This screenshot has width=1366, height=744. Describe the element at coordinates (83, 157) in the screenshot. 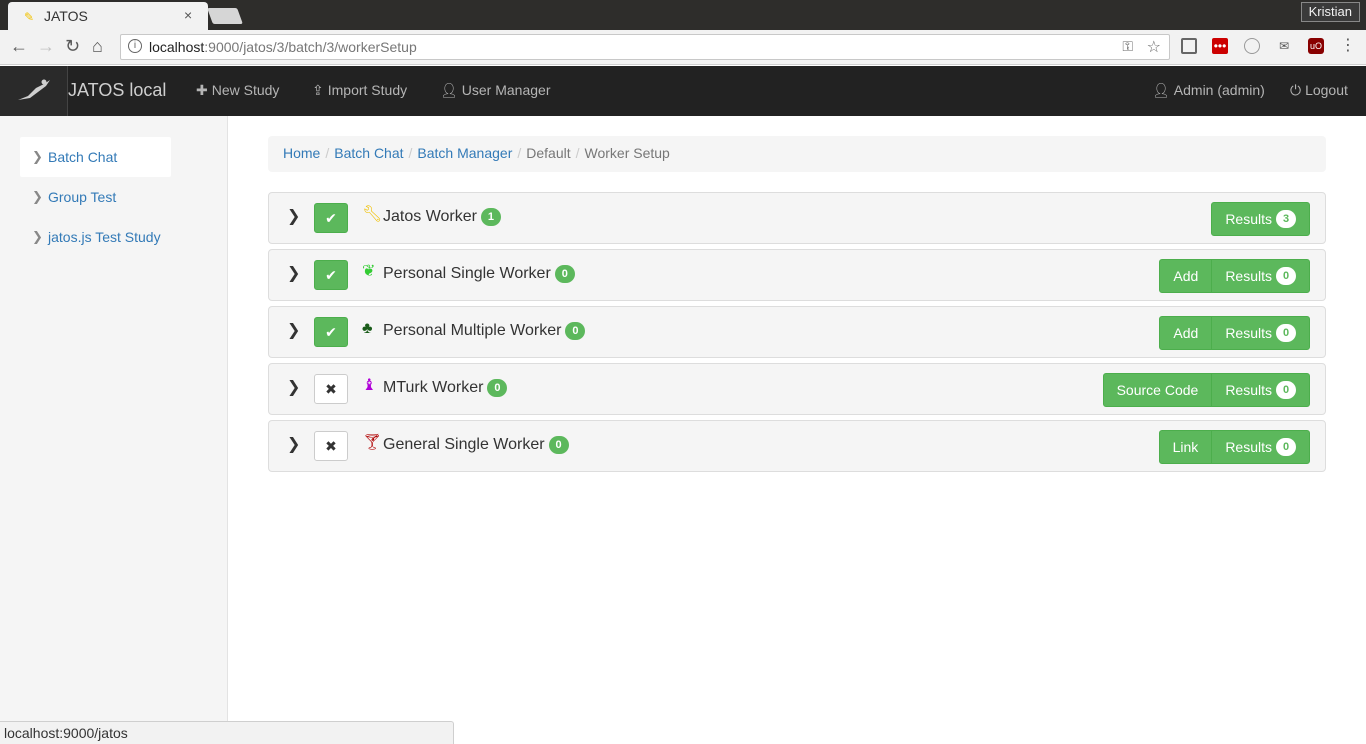

I see `sidebar-item-label: Batch Chat` at that location.